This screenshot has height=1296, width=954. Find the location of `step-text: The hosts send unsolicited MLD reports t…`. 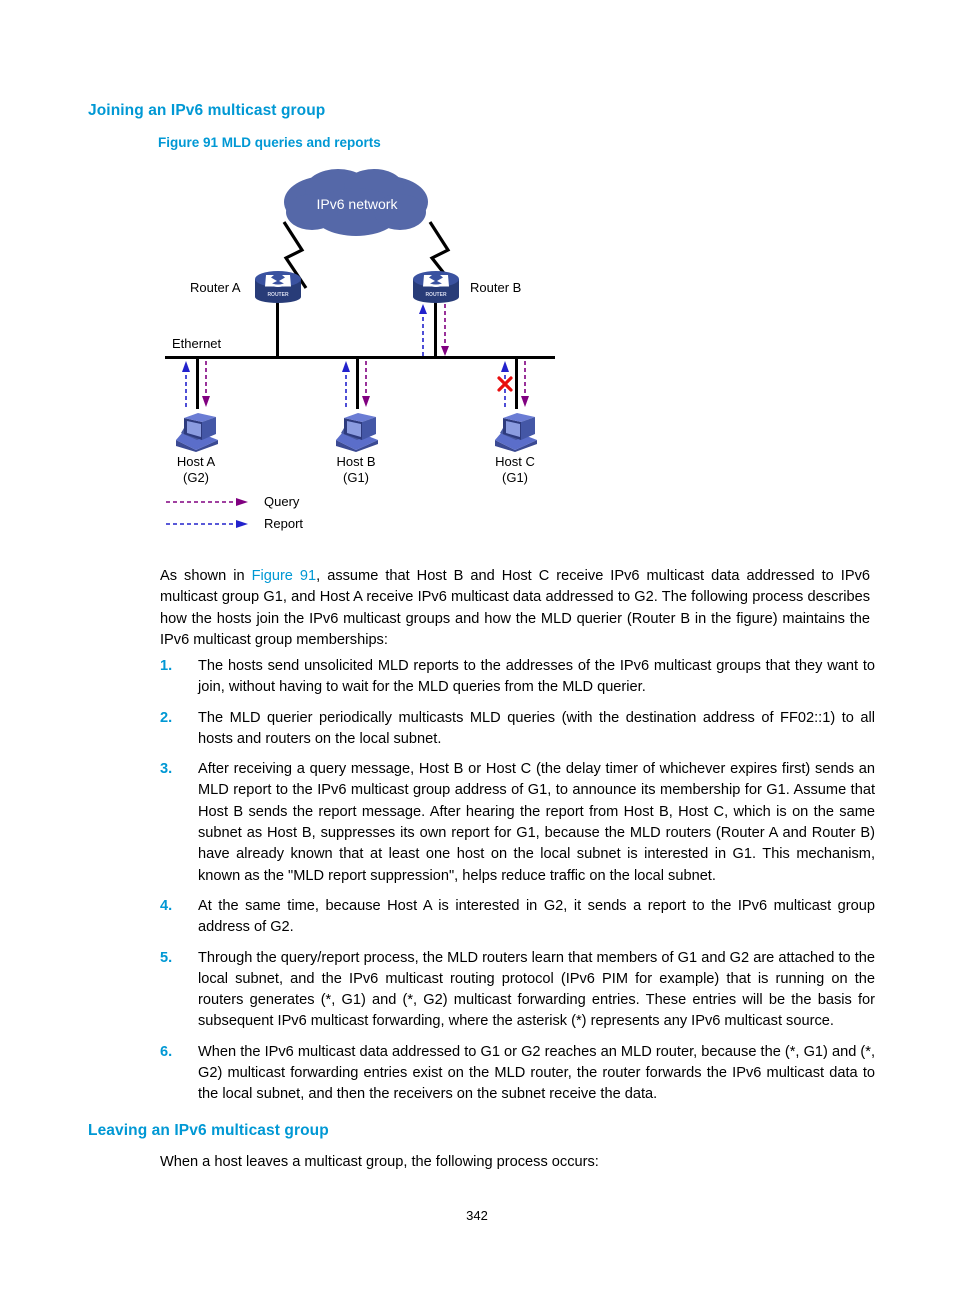

step-text: The hosts send unsolicited MLD reports t… is located at coordinates (536, 677).